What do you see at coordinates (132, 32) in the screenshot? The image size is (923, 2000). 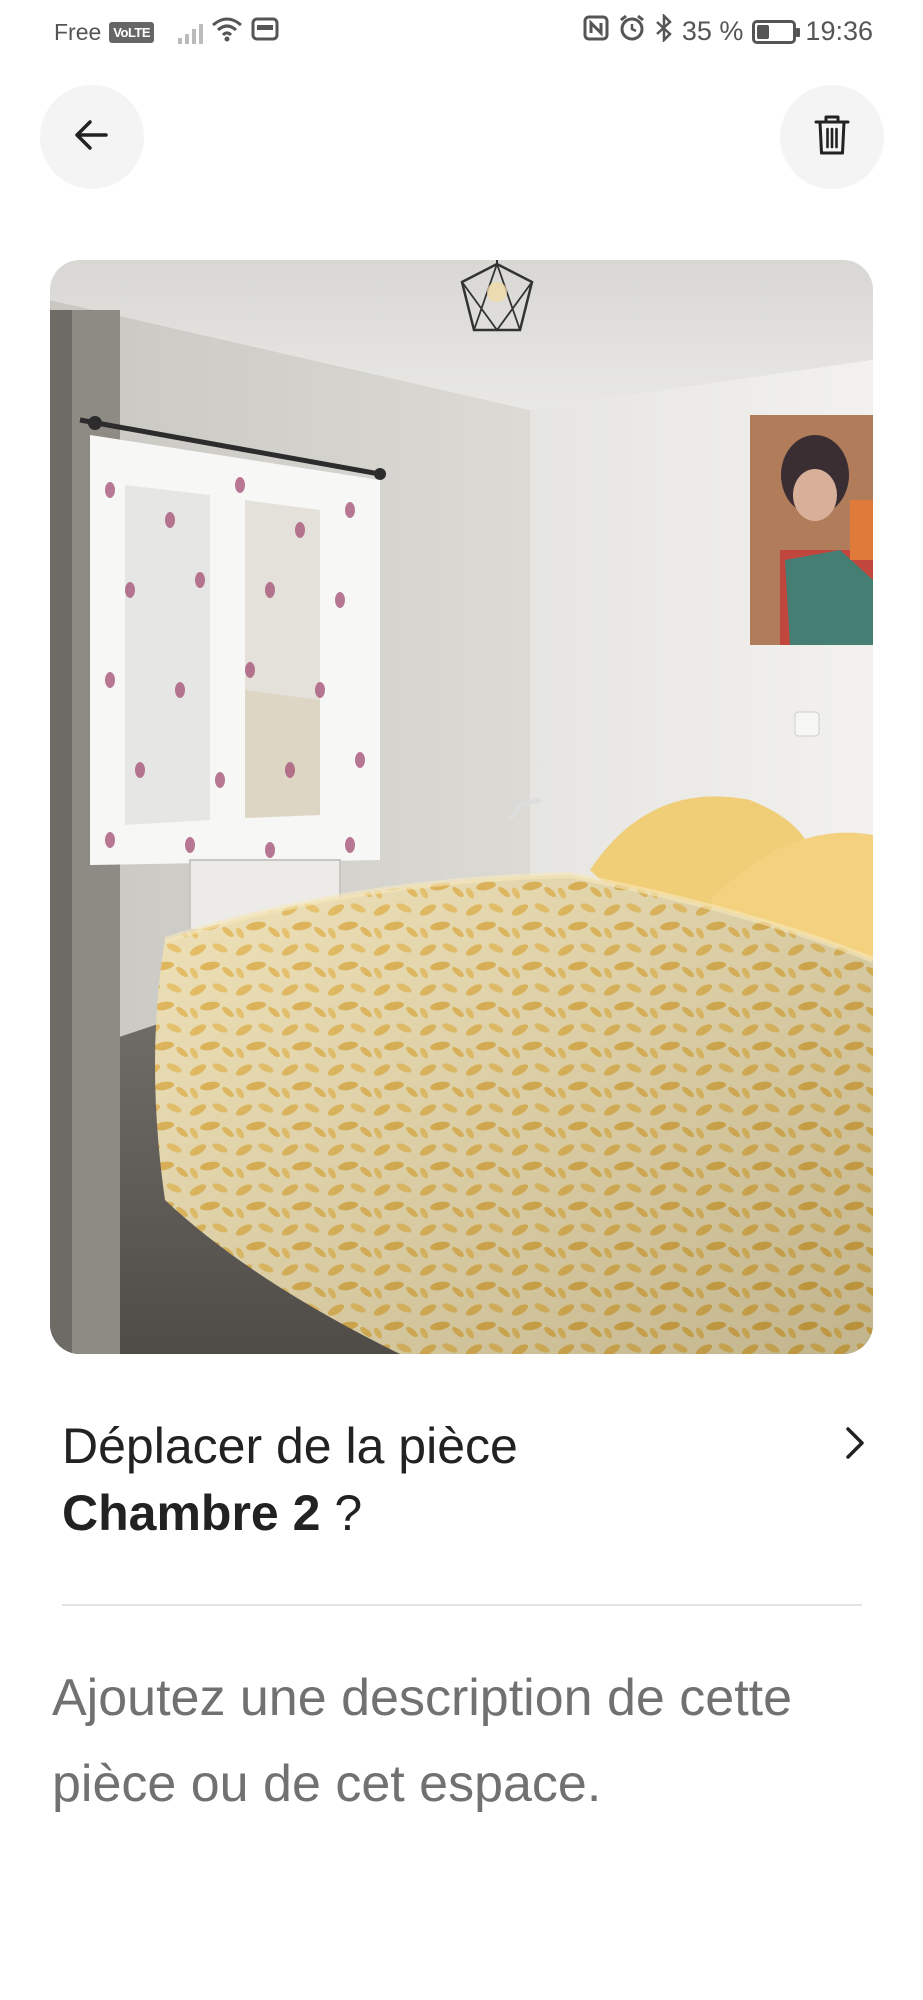 I see `volte-badge: VoLTE` at bounding box center [132, 32].